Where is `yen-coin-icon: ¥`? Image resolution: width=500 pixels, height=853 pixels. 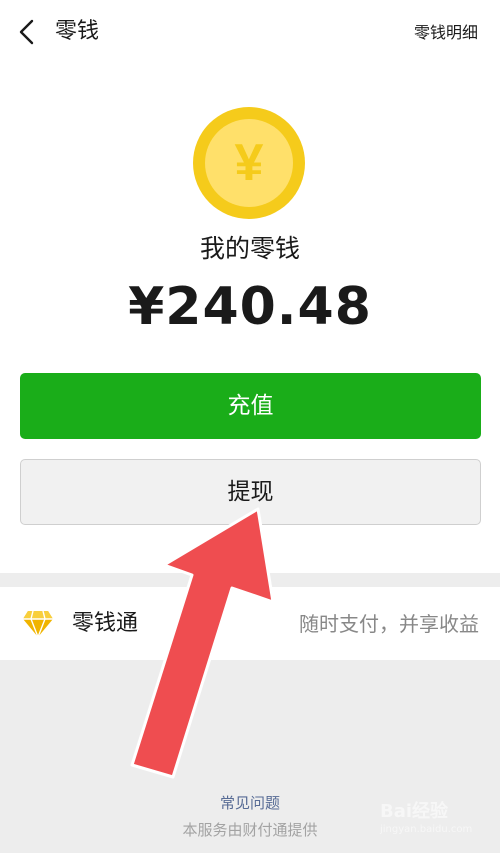
yen-coin-icon: ¥ is located at coordinates (249, 163).